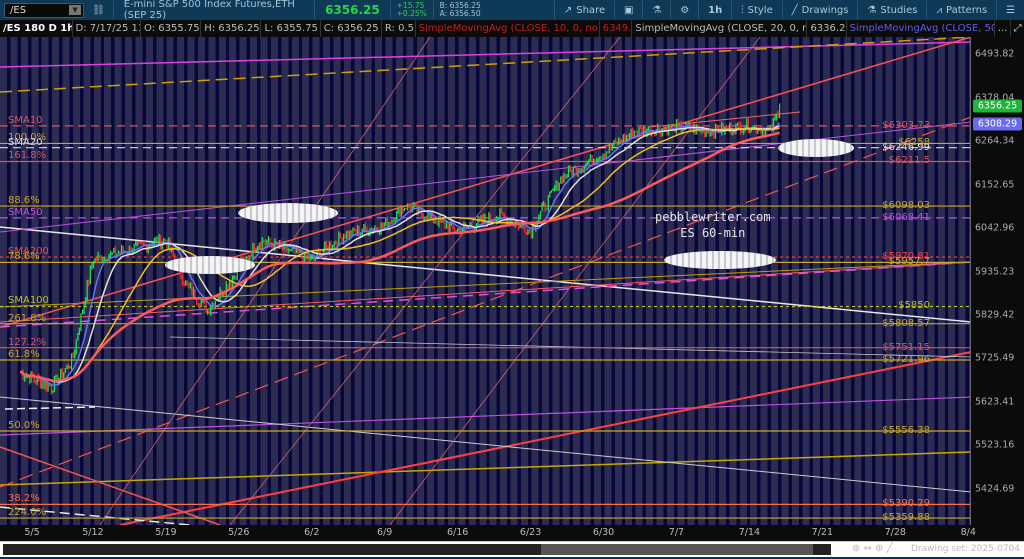  Describe the element at coordinates (603, 532) in the screenshot. I see `date-tick: 6/30` at that location.